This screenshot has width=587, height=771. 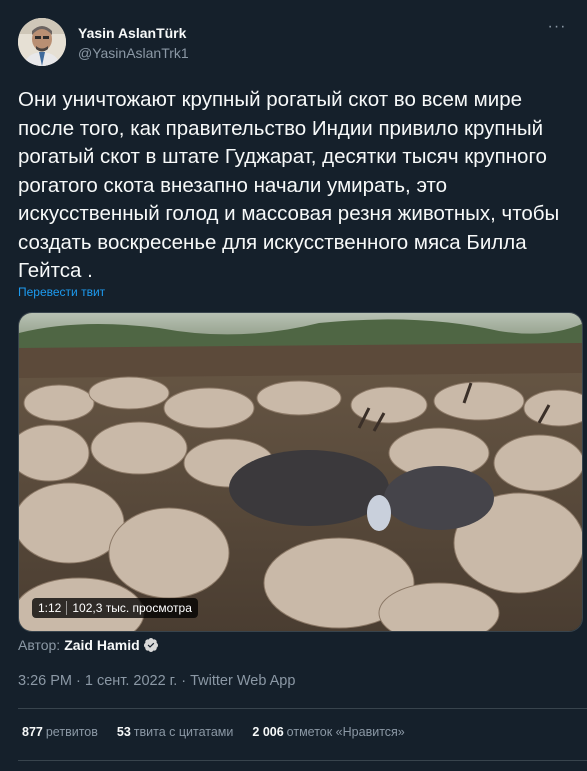 What do you see at coordinates (61, 292) in the screenshot?
I see `translate-tweet-link: Перевести твит` at bounding box center [61, 292].